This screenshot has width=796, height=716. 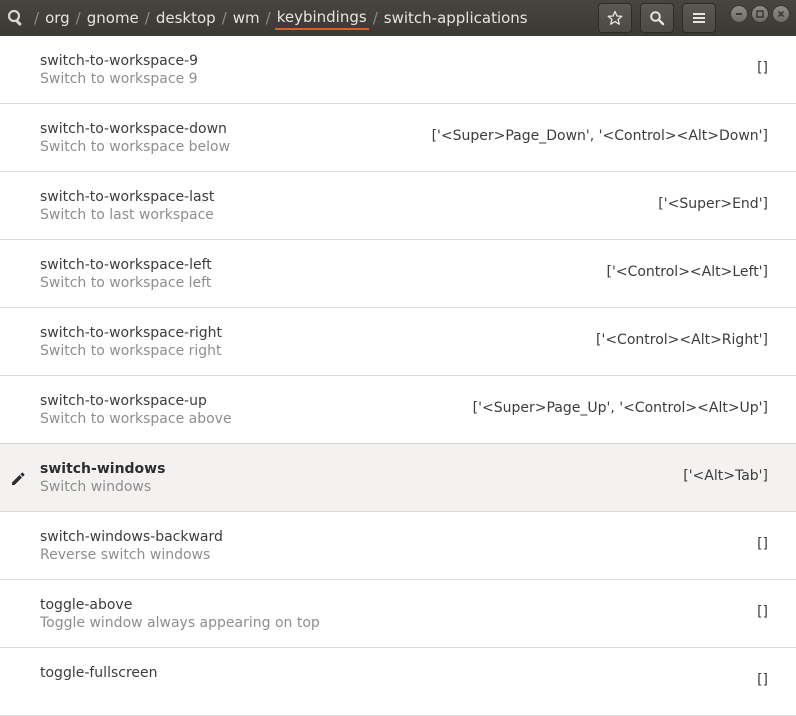 I want to click on breadcrumb-org: org, so click(x=57, y=18).